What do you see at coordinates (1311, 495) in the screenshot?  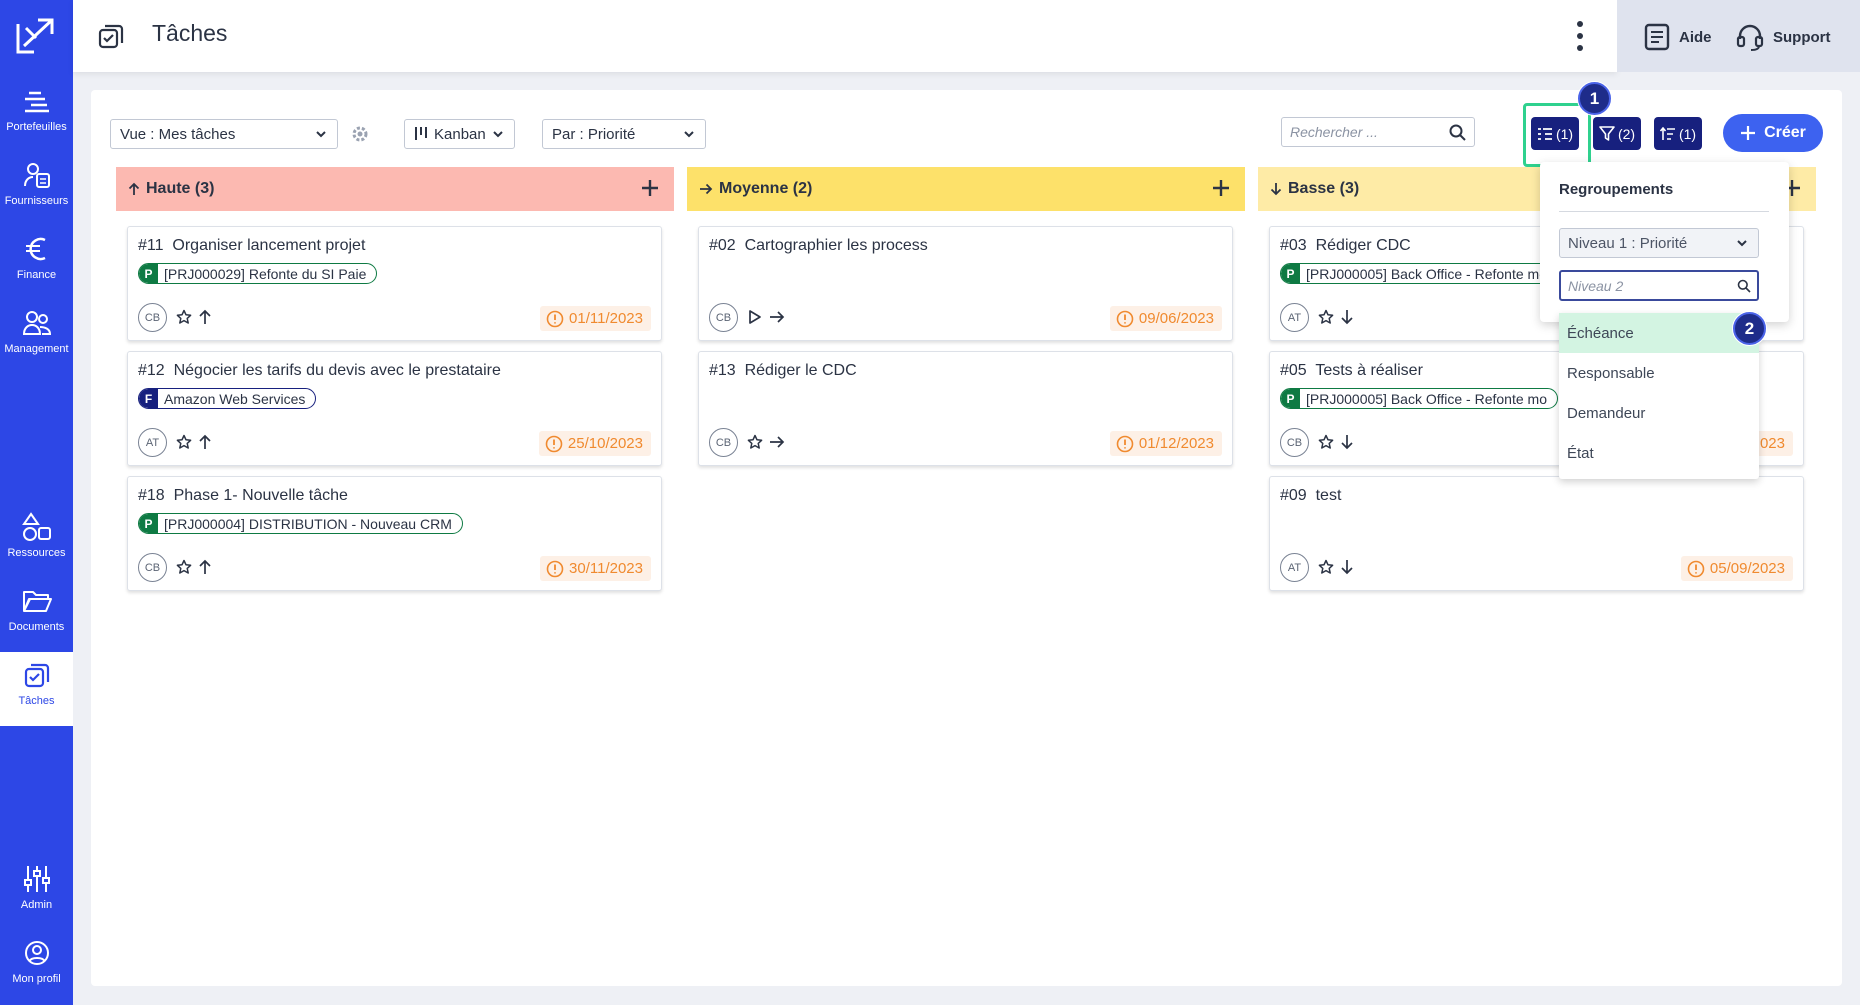 I see `card-title: #09 test` at bounding box center [1311, 495].